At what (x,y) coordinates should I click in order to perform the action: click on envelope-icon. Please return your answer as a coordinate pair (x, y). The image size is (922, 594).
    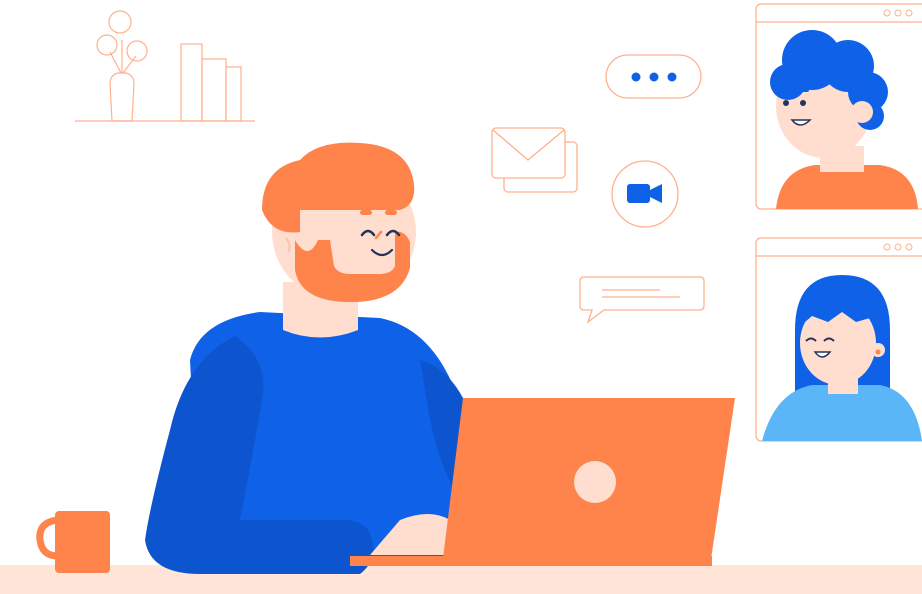
    Looking at the image, I should click on (534, 160).